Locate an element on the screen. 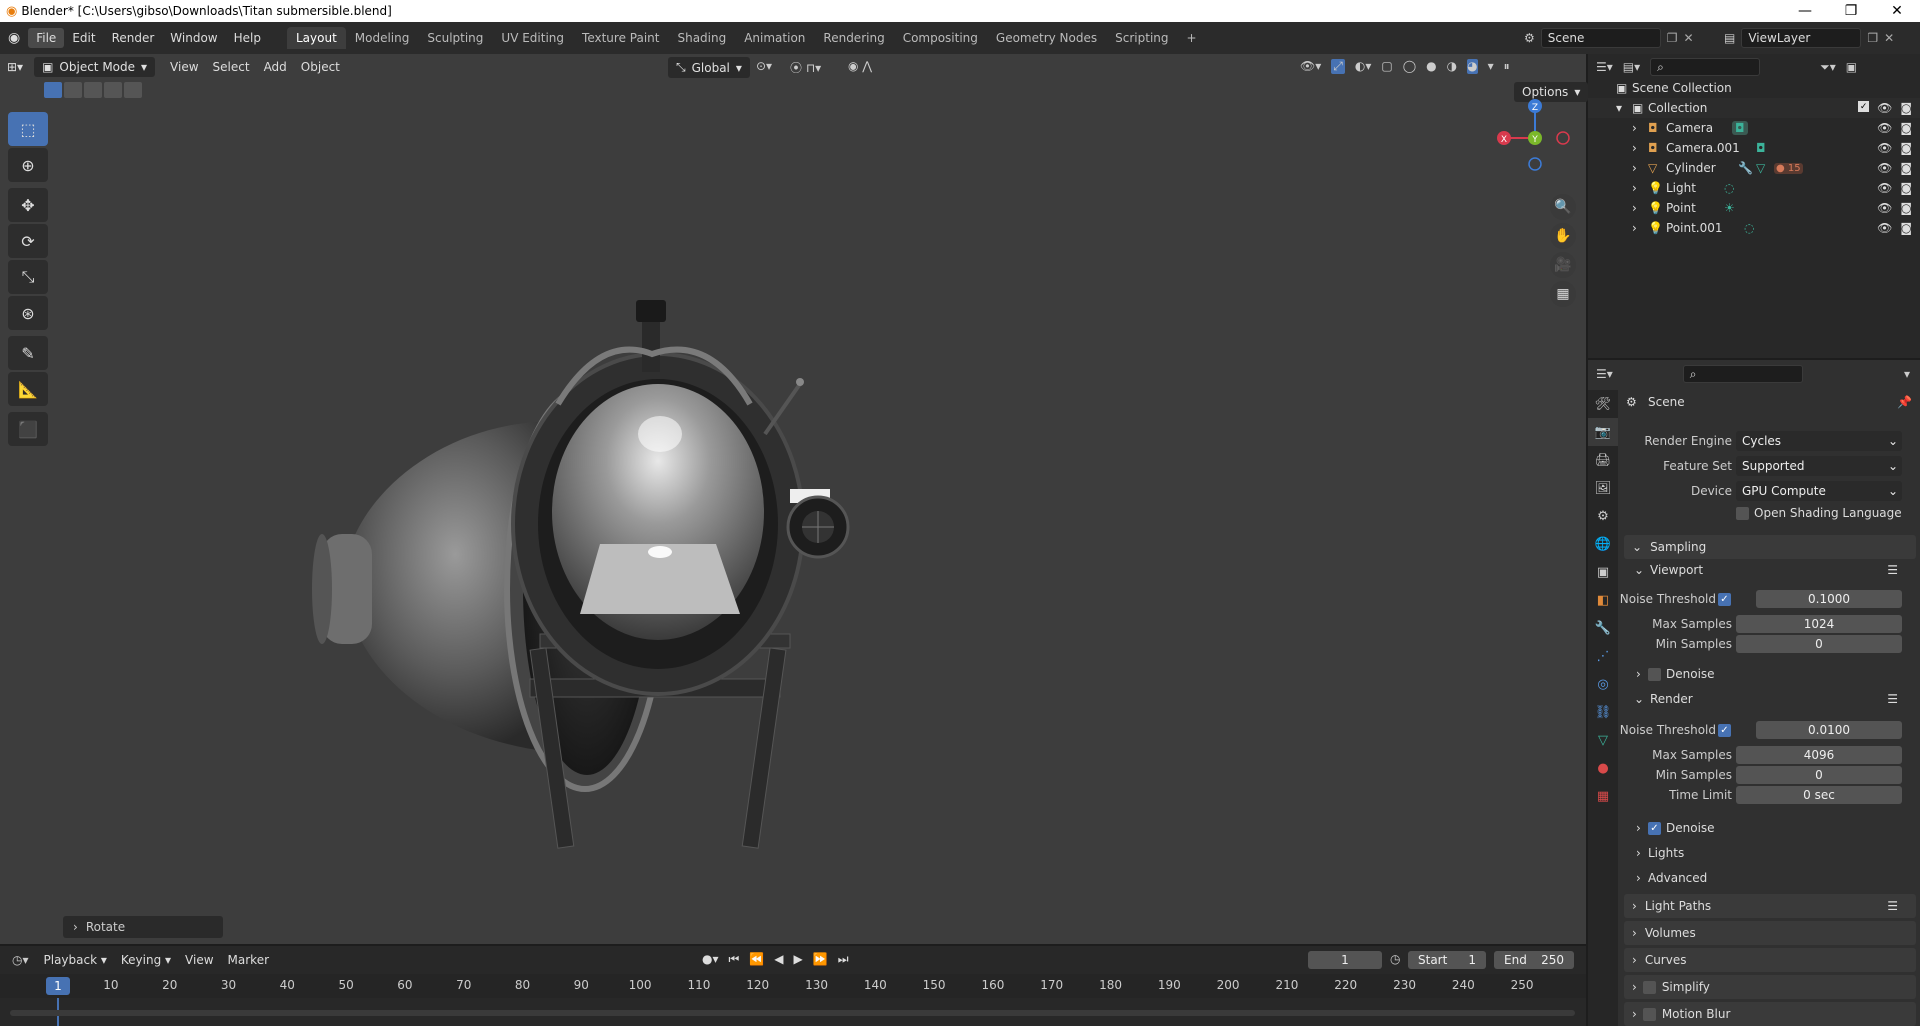 This screenshot has height=1026, width=1920. new-viewlayer-icon: ❐ is located at coordinates (1872, 38).